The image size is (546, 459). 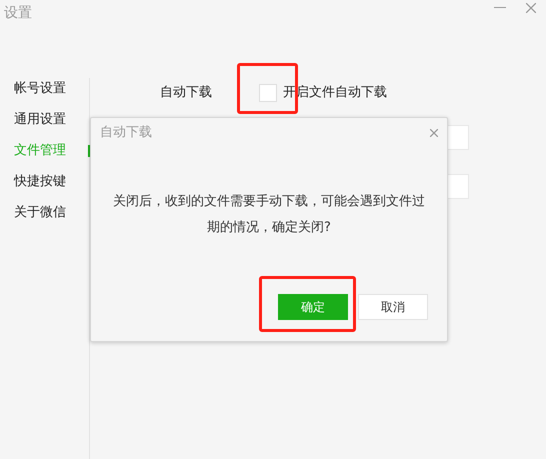 What do you see at coordinates (40, 89) in the screenshot?
I see `sidebar-item: 帐号设置` at bounding box center [40, 89].